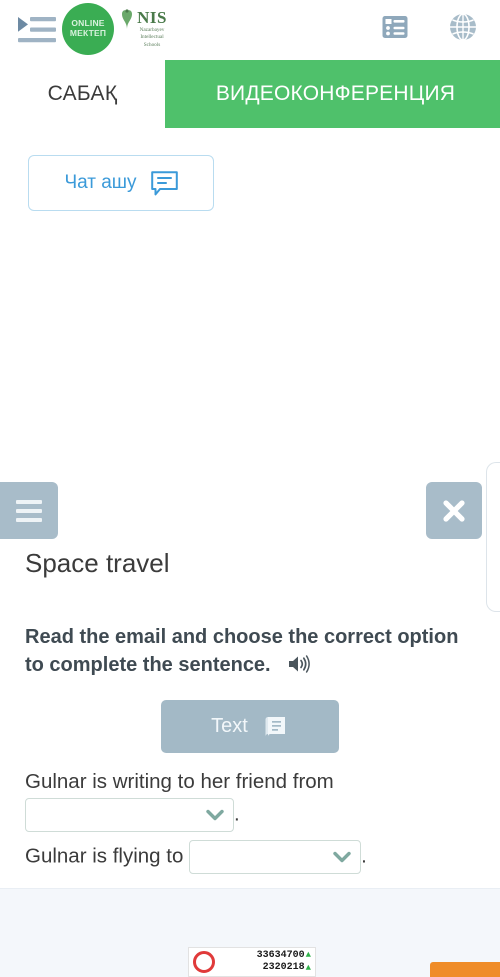 The height and width of the screenshot is (977, 500). What do you see at coordinates (308, 967) in the screenshot?
I see `counter-bottom-indicator: ▲` at bounding box center [308, 967].